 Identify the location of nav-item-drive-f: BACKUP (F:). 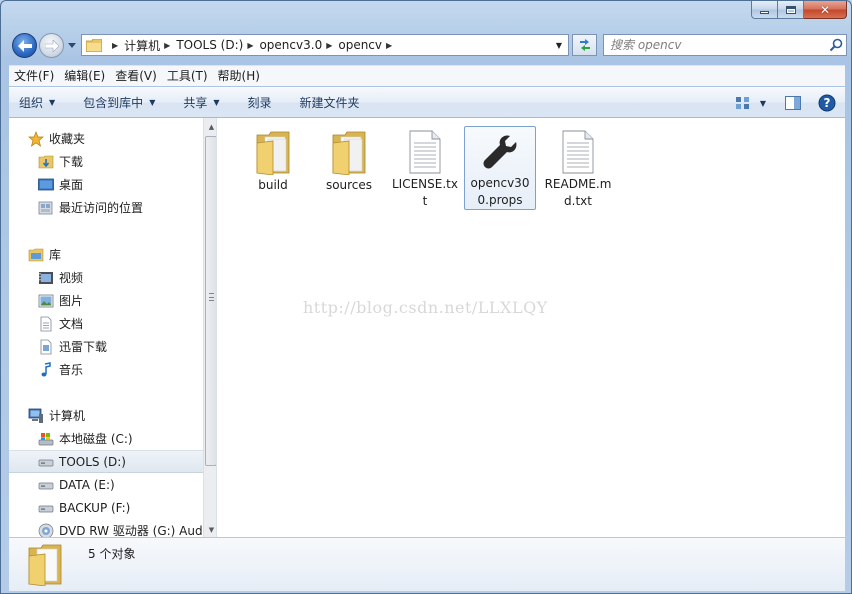
(106, 507).